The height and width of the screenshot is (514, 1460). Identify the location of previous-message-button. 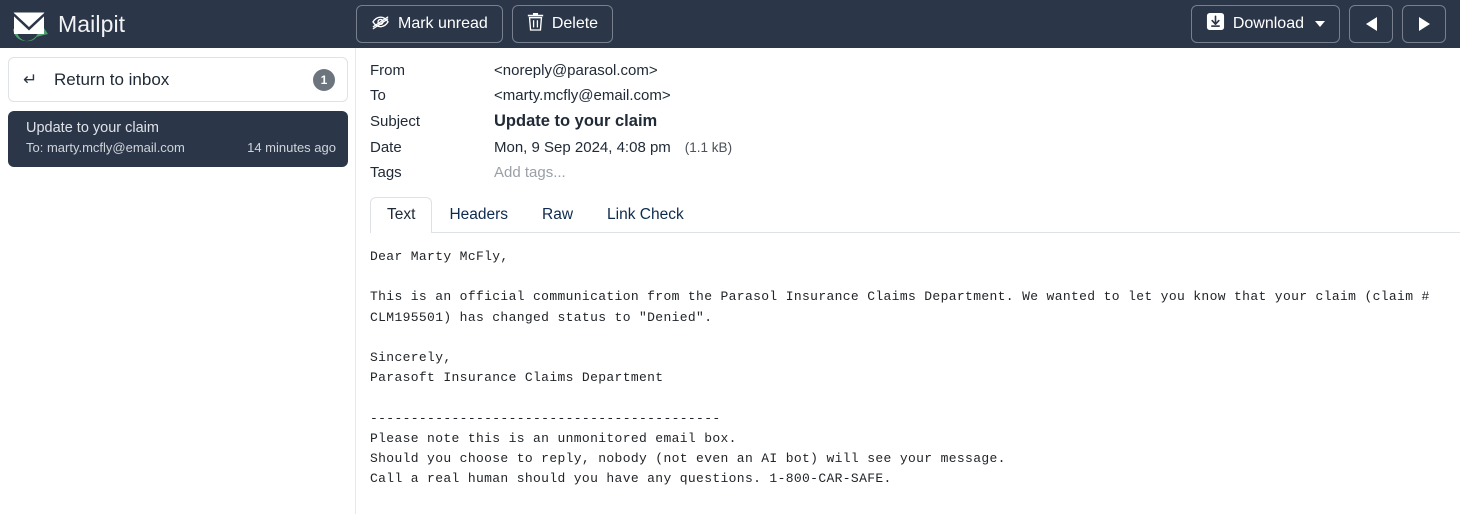
(1371, 24).